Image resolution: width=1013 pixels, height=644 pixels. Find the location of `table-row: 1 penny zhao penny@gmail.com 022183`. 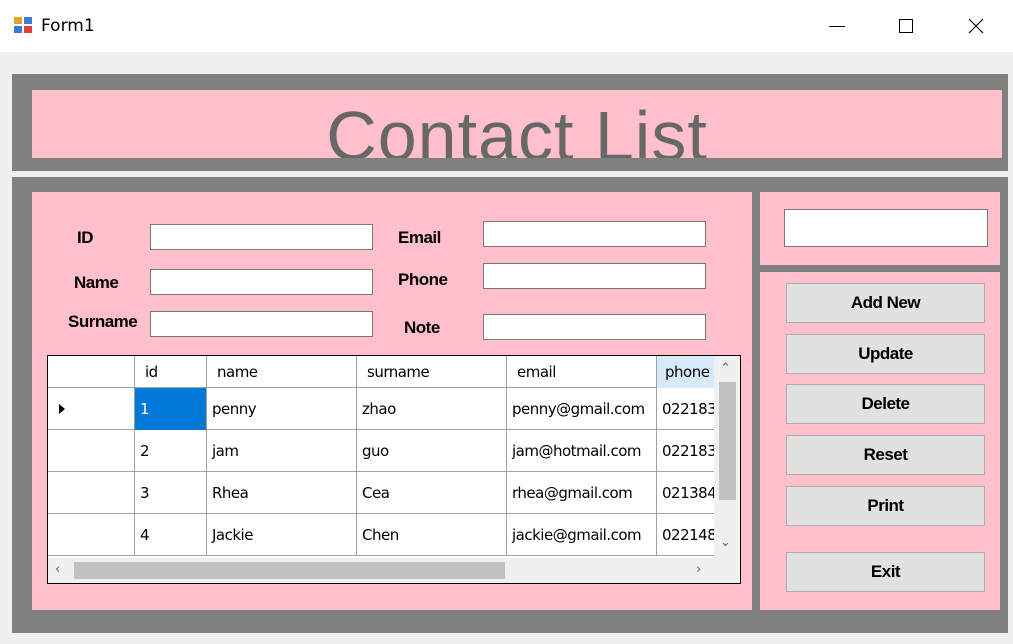

table-row: 1 penny zhao penny@gmail.com 022183 is located at coordinates (382, 409).